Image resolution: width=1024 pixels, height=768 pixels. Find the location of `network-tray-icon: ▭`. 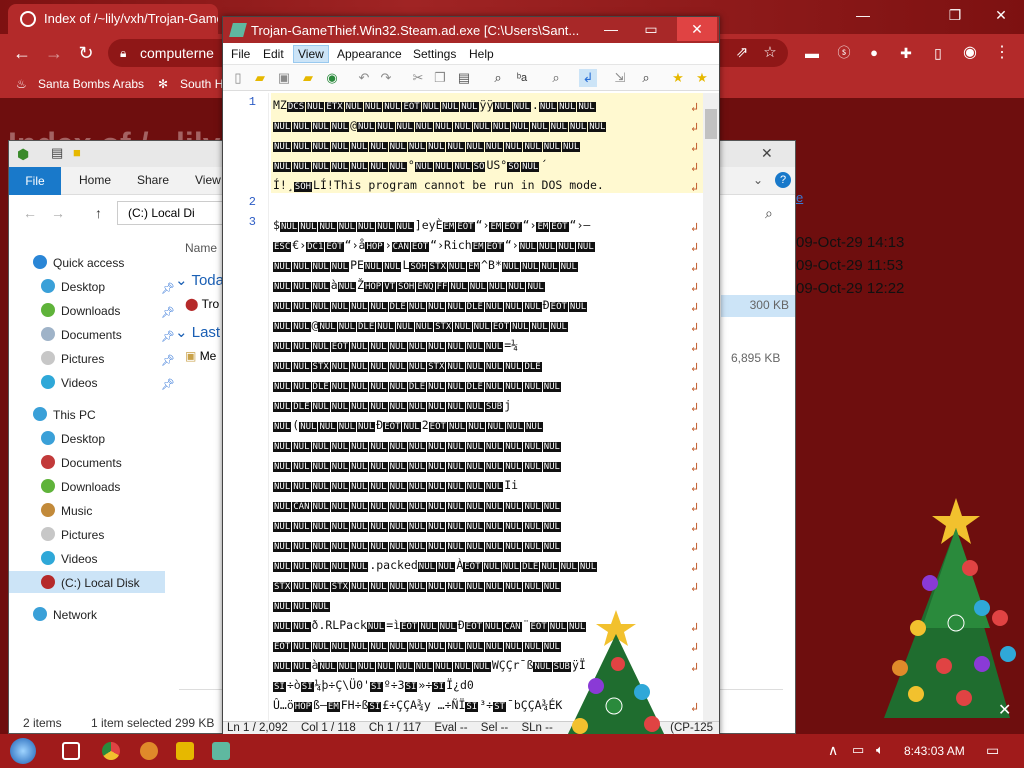

network-tray-icon: ▭ is located at coordinates (858, 750).